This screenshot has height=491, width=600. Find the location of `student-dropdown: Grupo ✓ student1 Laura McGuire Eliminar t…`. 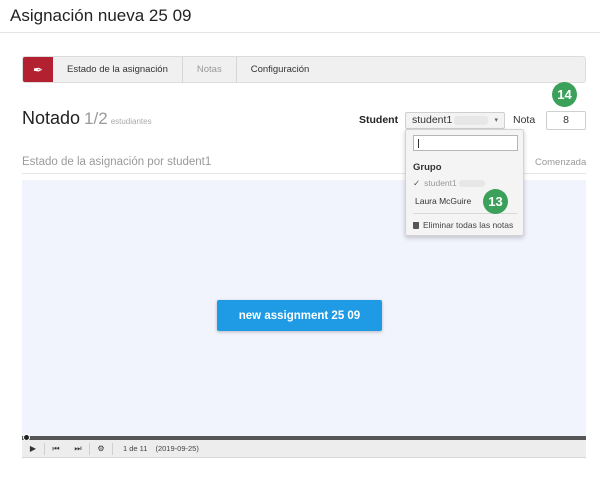

student-dropdown: Grupo ✓ student1 Laura McGuire Eliminar t… is located at coordinates (464, 182).